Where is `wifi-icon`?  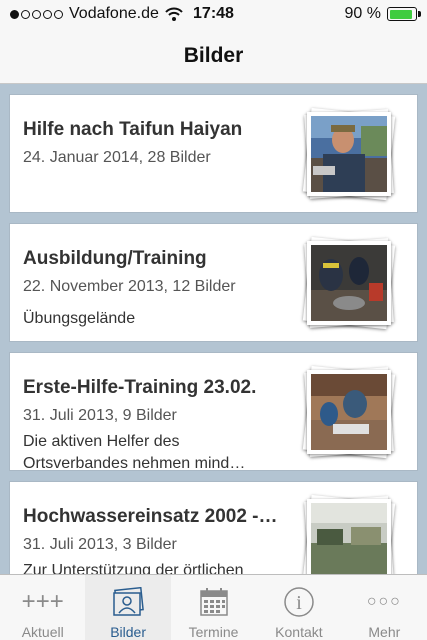 wifi-icon is located at coordinates (174, 14).